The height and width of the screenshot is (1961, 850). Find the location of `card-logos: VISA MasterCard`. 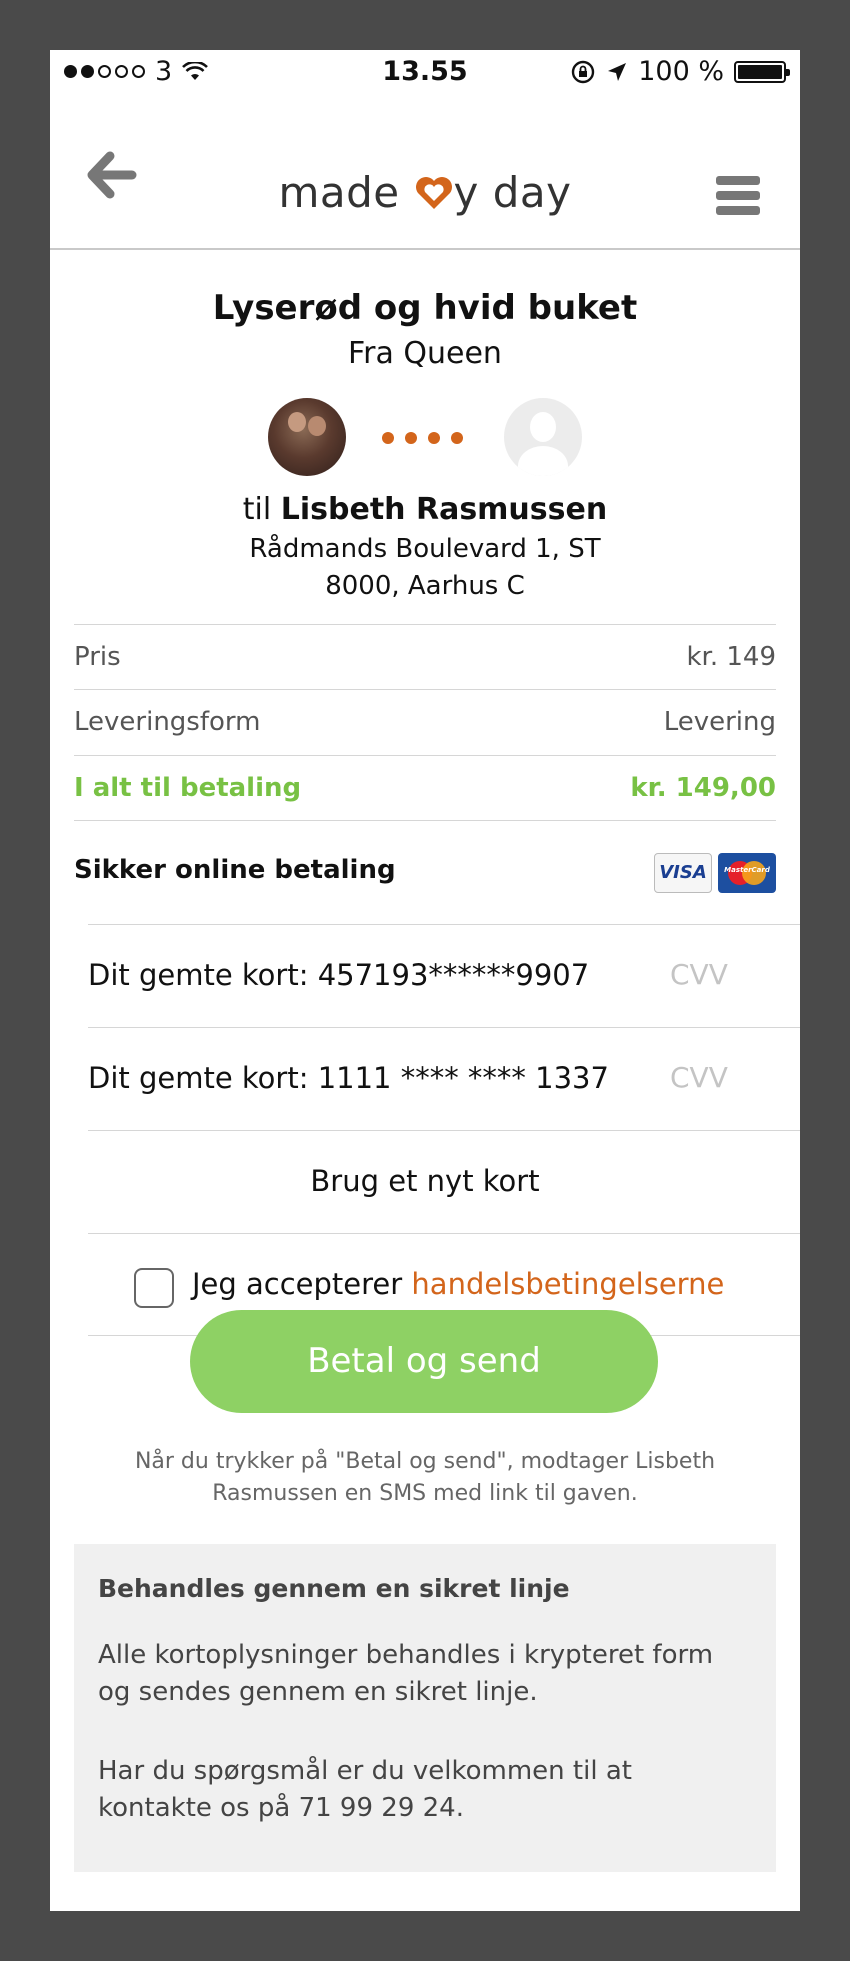

card-logos: VISA MasterCard is located at coordinates (715, 873).